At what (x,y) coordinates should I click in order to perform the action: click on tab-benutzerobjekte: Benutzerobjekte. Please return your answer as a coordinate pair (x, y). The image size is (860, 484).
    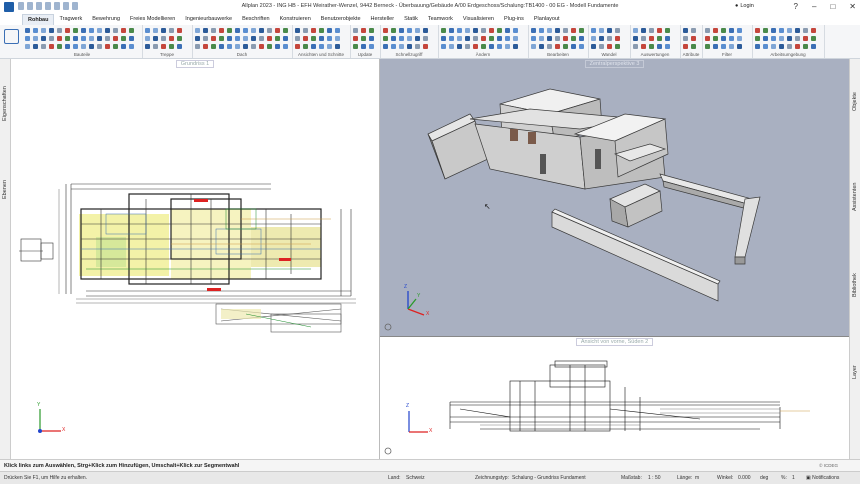
    Looking at the image, I should click on (341, 19).